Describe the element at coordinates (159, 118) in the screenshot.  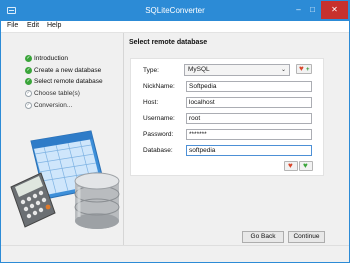
I see `username-label: Username:` at that location.